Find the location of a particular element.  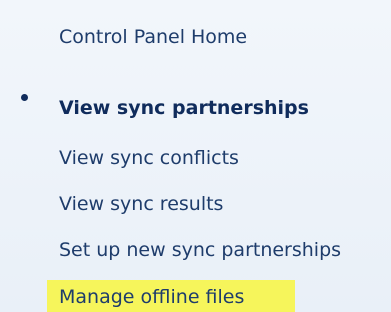

sidebar-item-view-sync-partnerships: View sync partnerships is located at coordinates (184, 108).